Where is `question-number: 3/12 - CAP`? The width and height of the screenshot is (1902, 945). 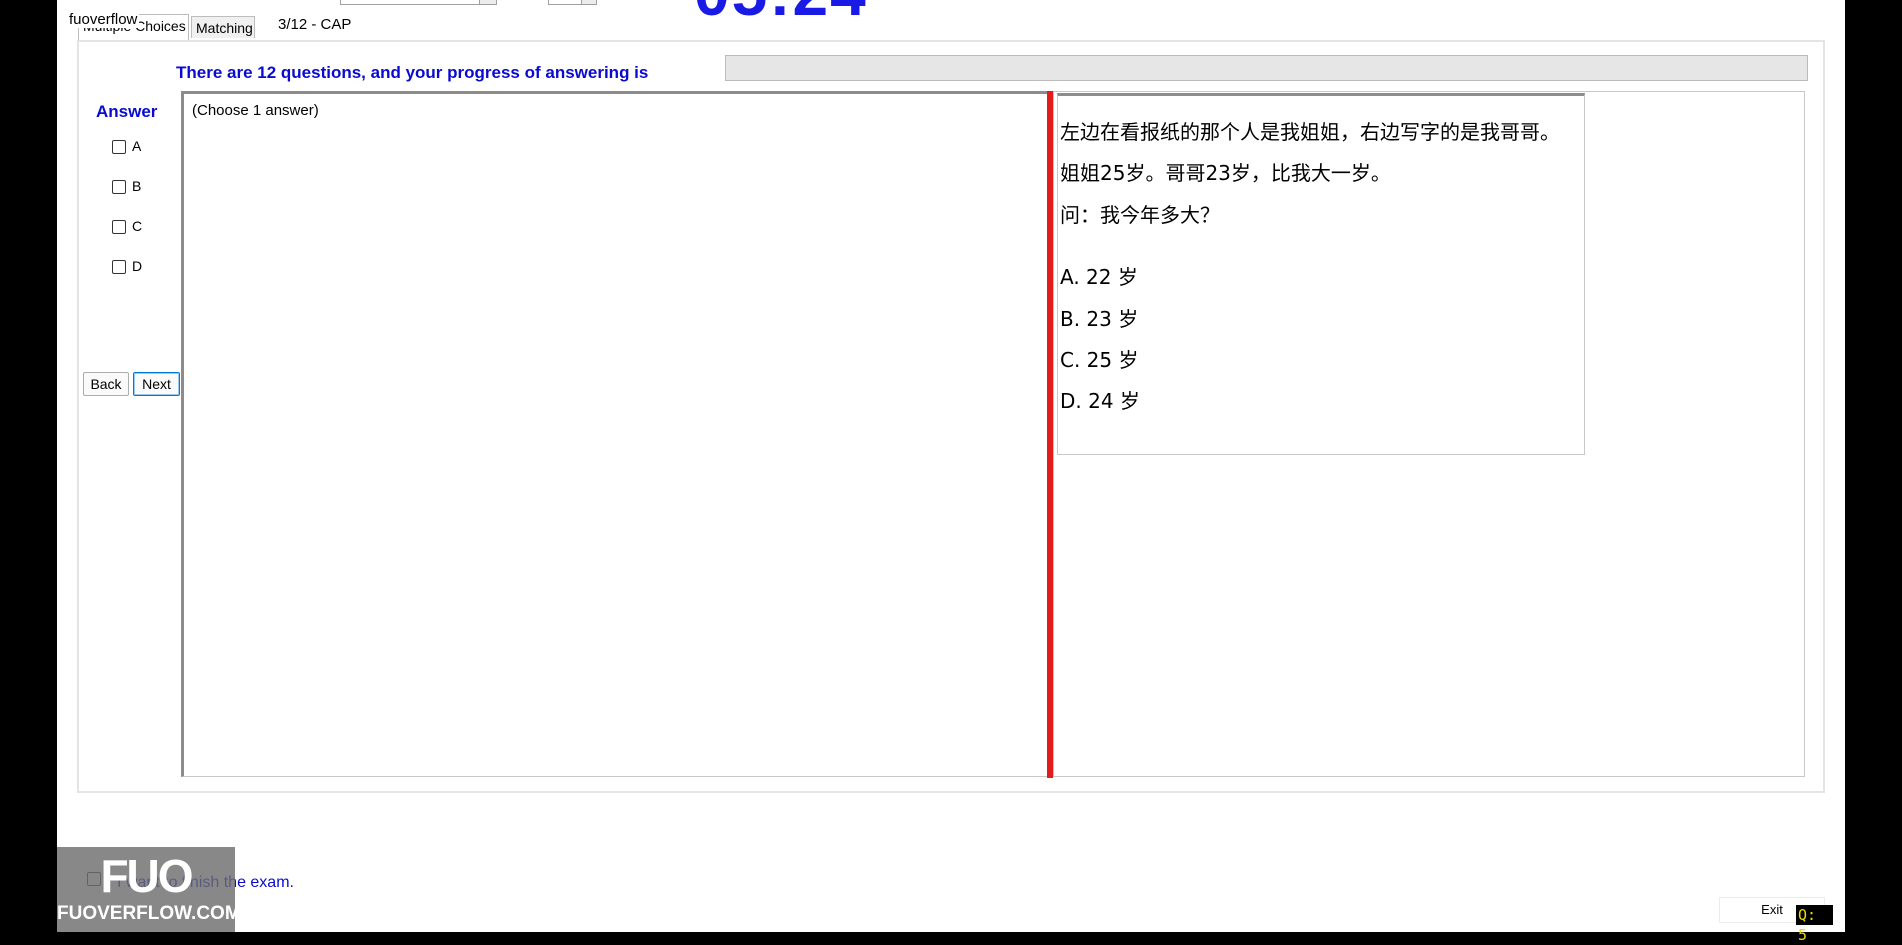
question-number: 3/12 - CAP is located at coordinates (315, 24).